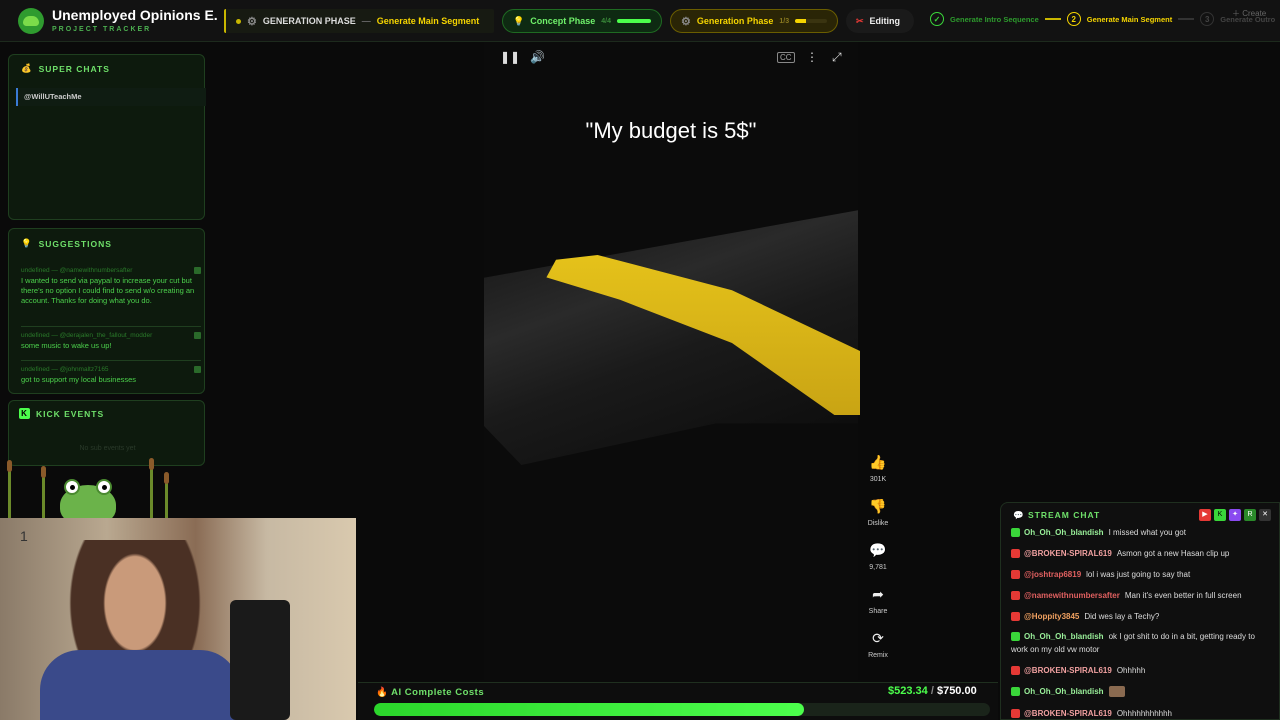 Image resolution: width=1280 pixels, height=720 pixels. Describe the element at coordinates (111, 97) in the screenshot. I see `super-chat-item: @WillUTeachMe` at that location.